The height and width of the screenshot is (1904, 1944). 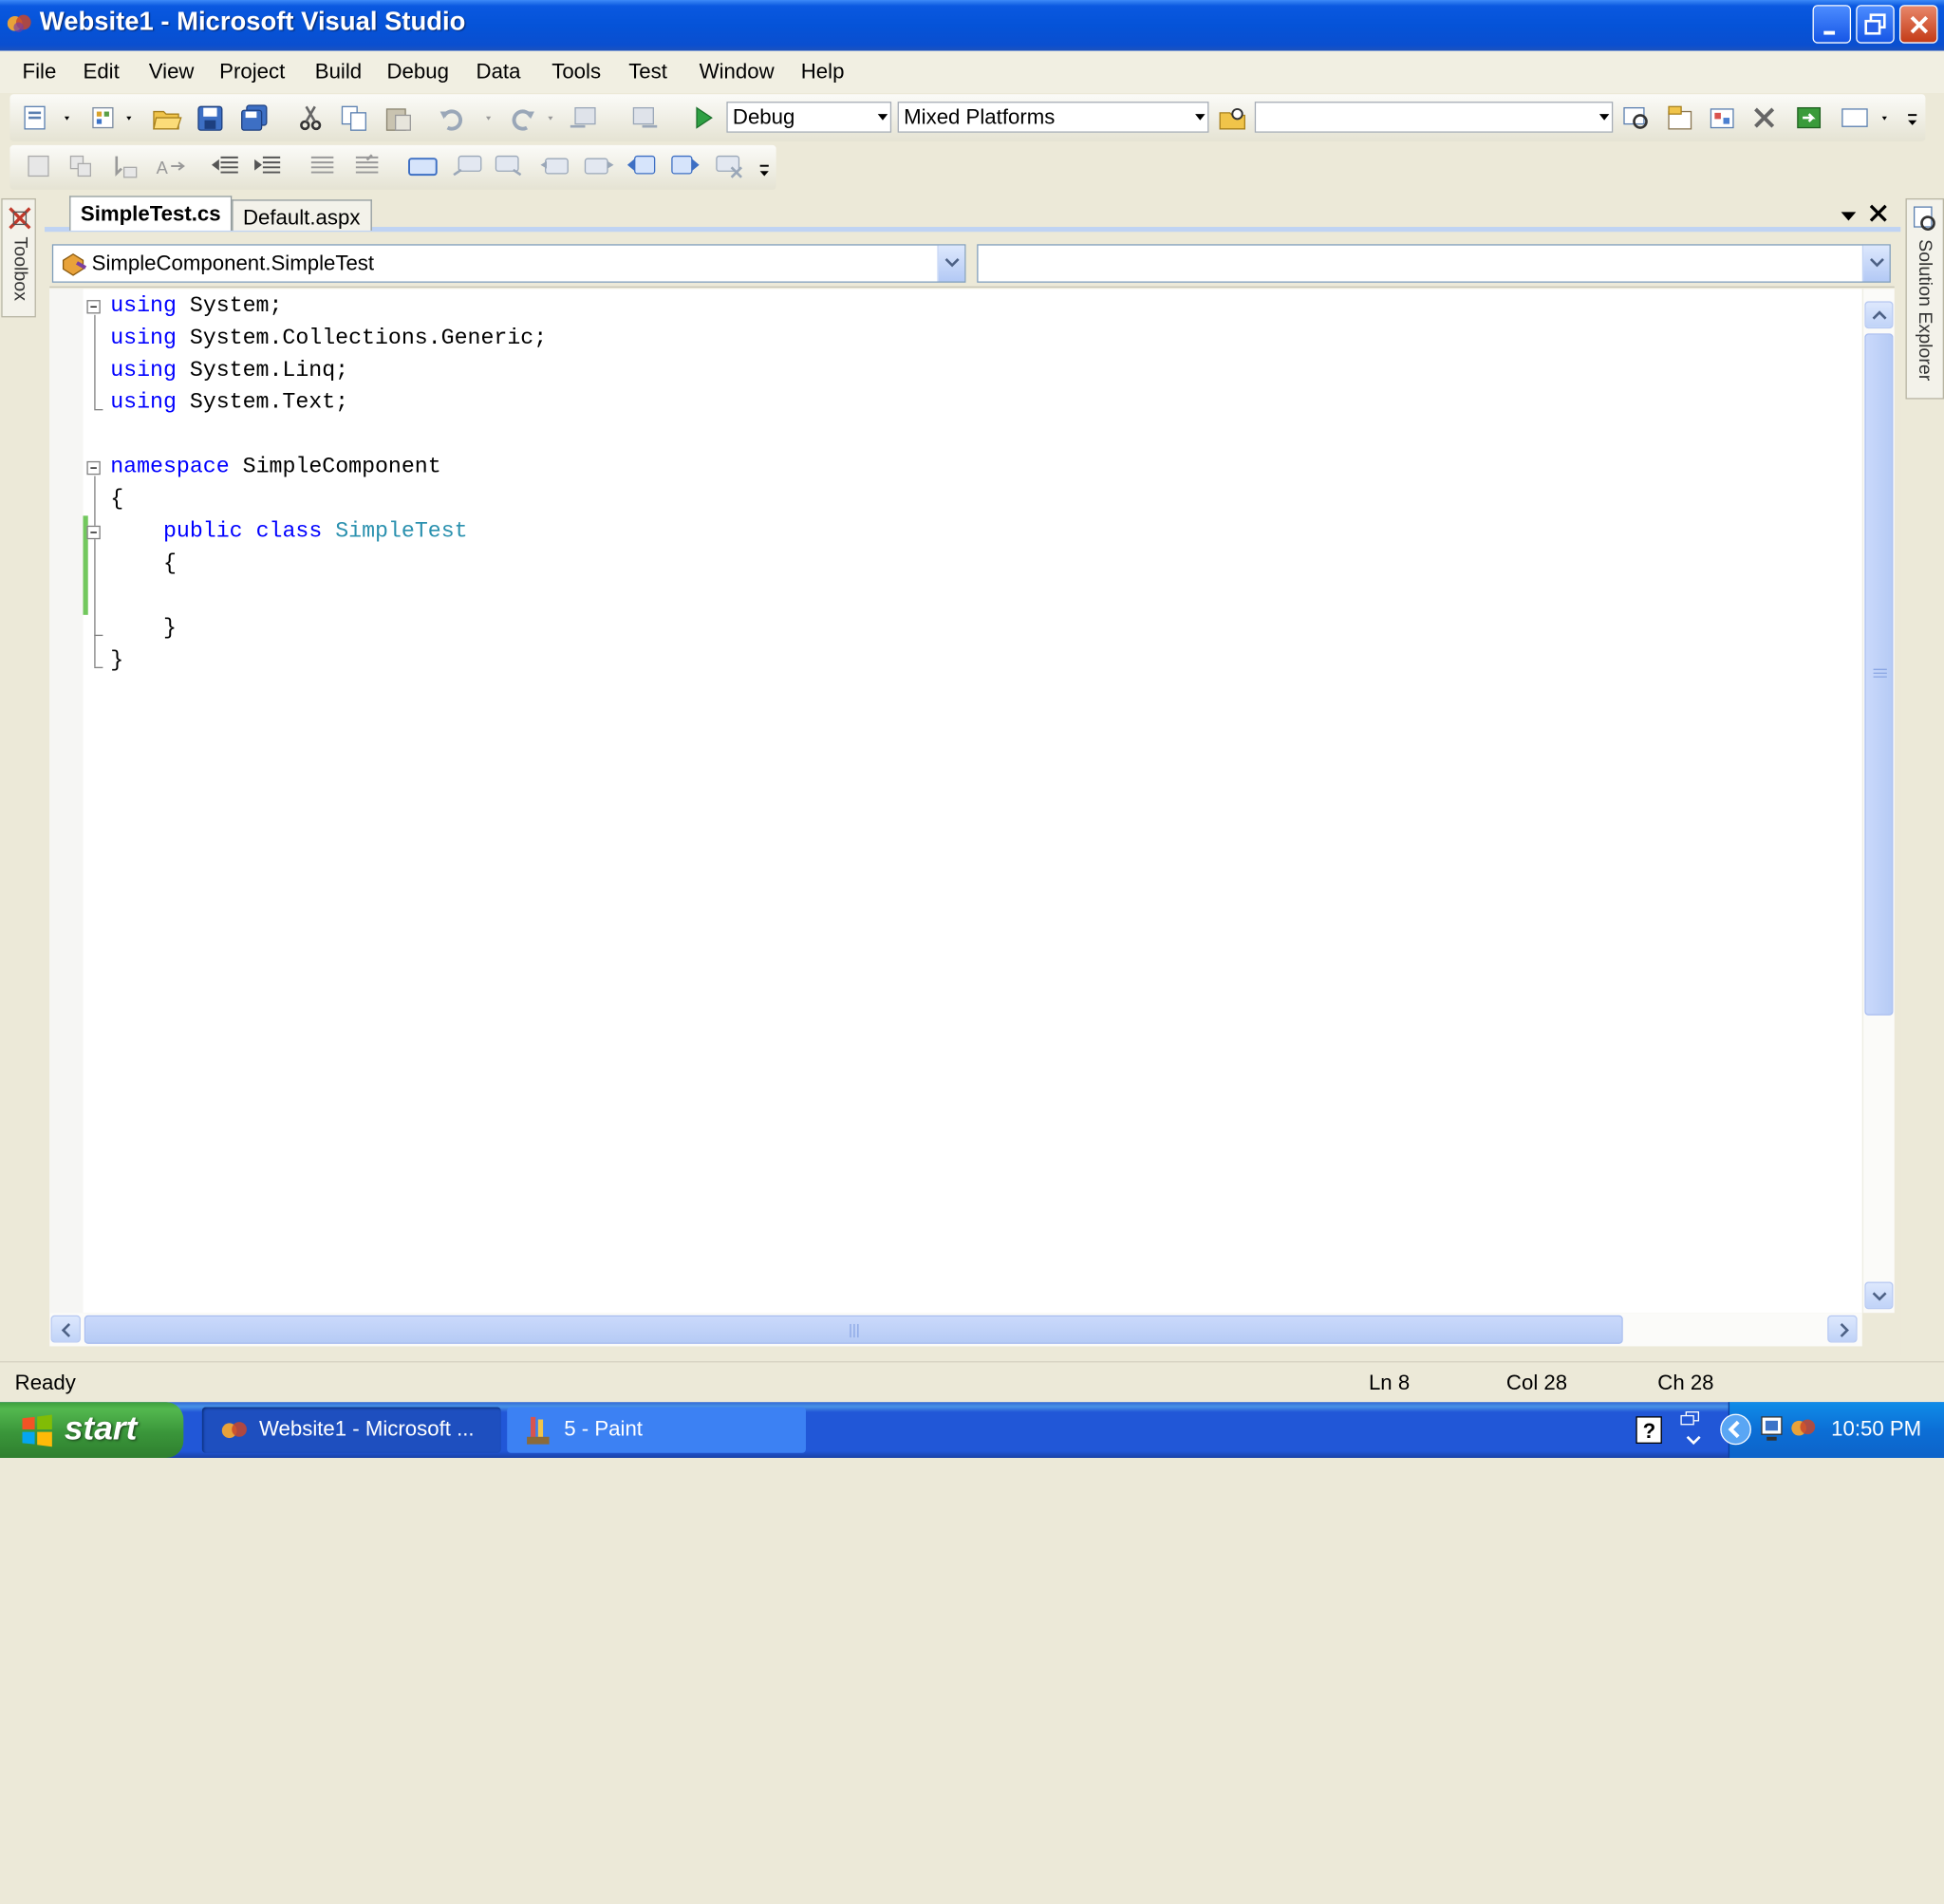 What do you see at coordinates (40, 72) in the screenshot?
I see `menu-file: File` at bounding box center [40, 72].